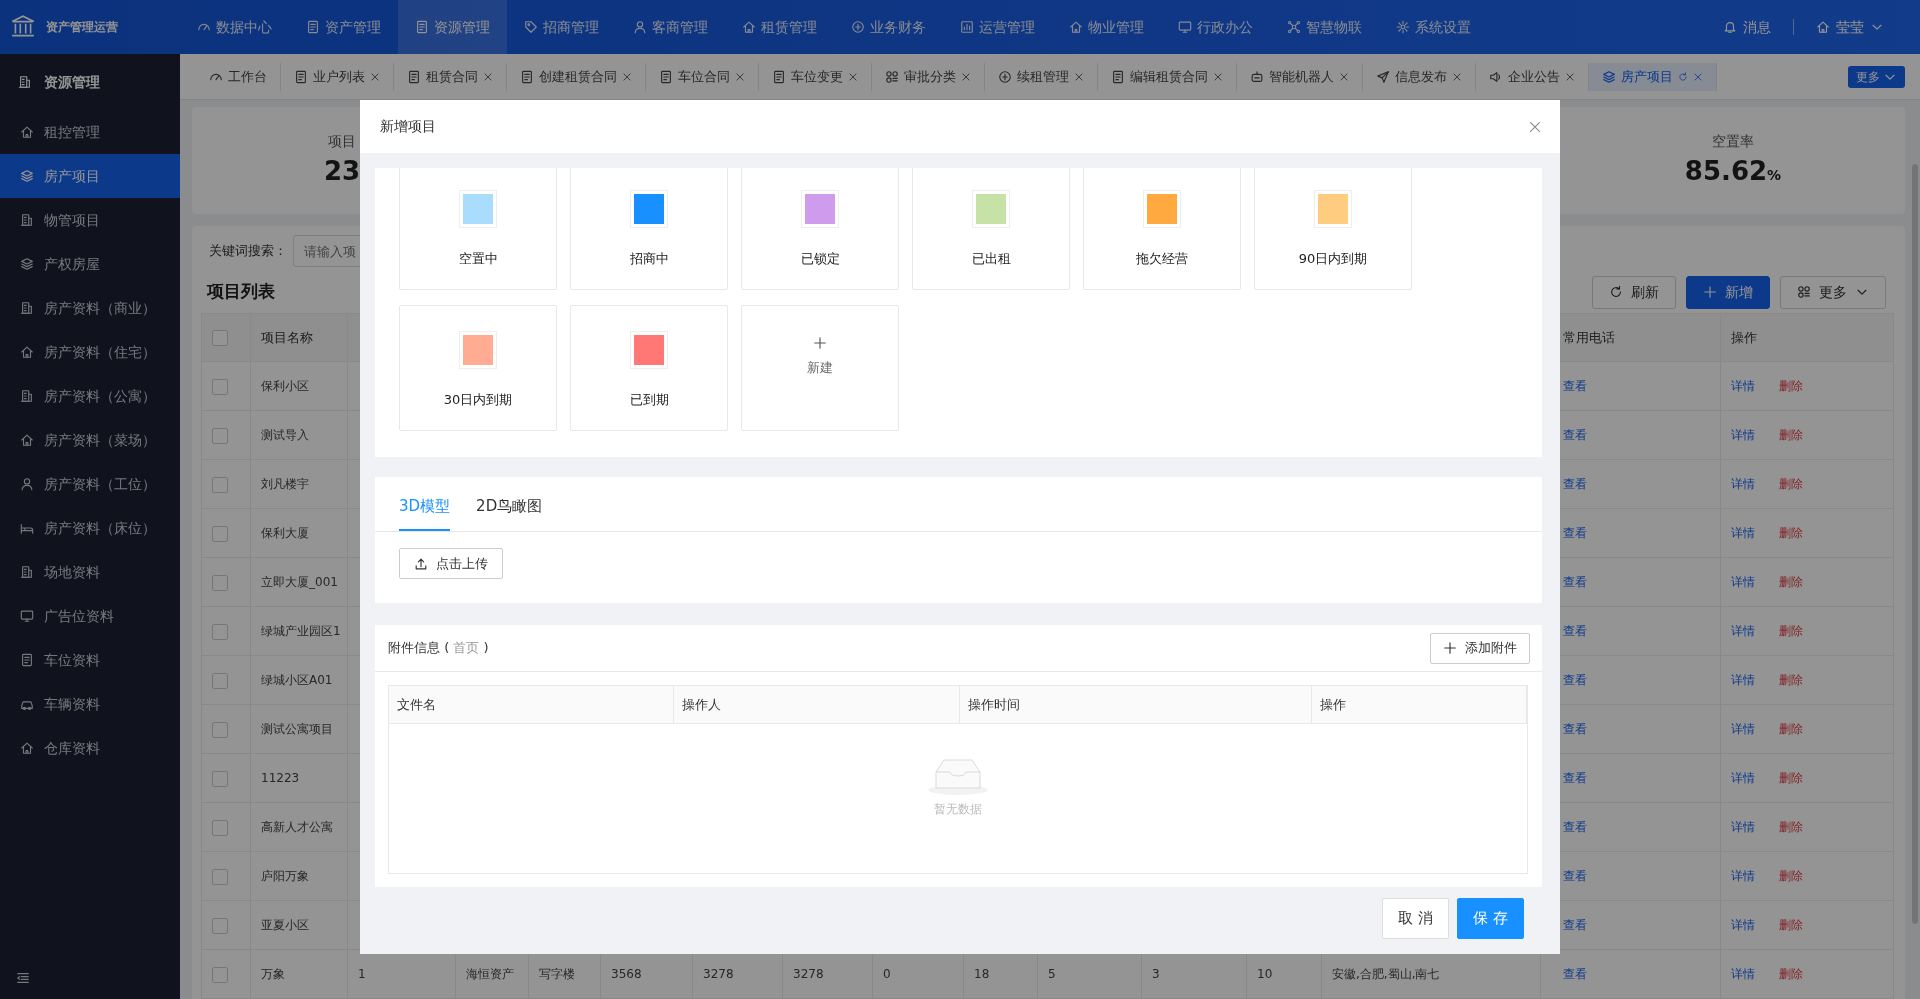  I want to click on page-tab: 车位合同, so click(702, 76).